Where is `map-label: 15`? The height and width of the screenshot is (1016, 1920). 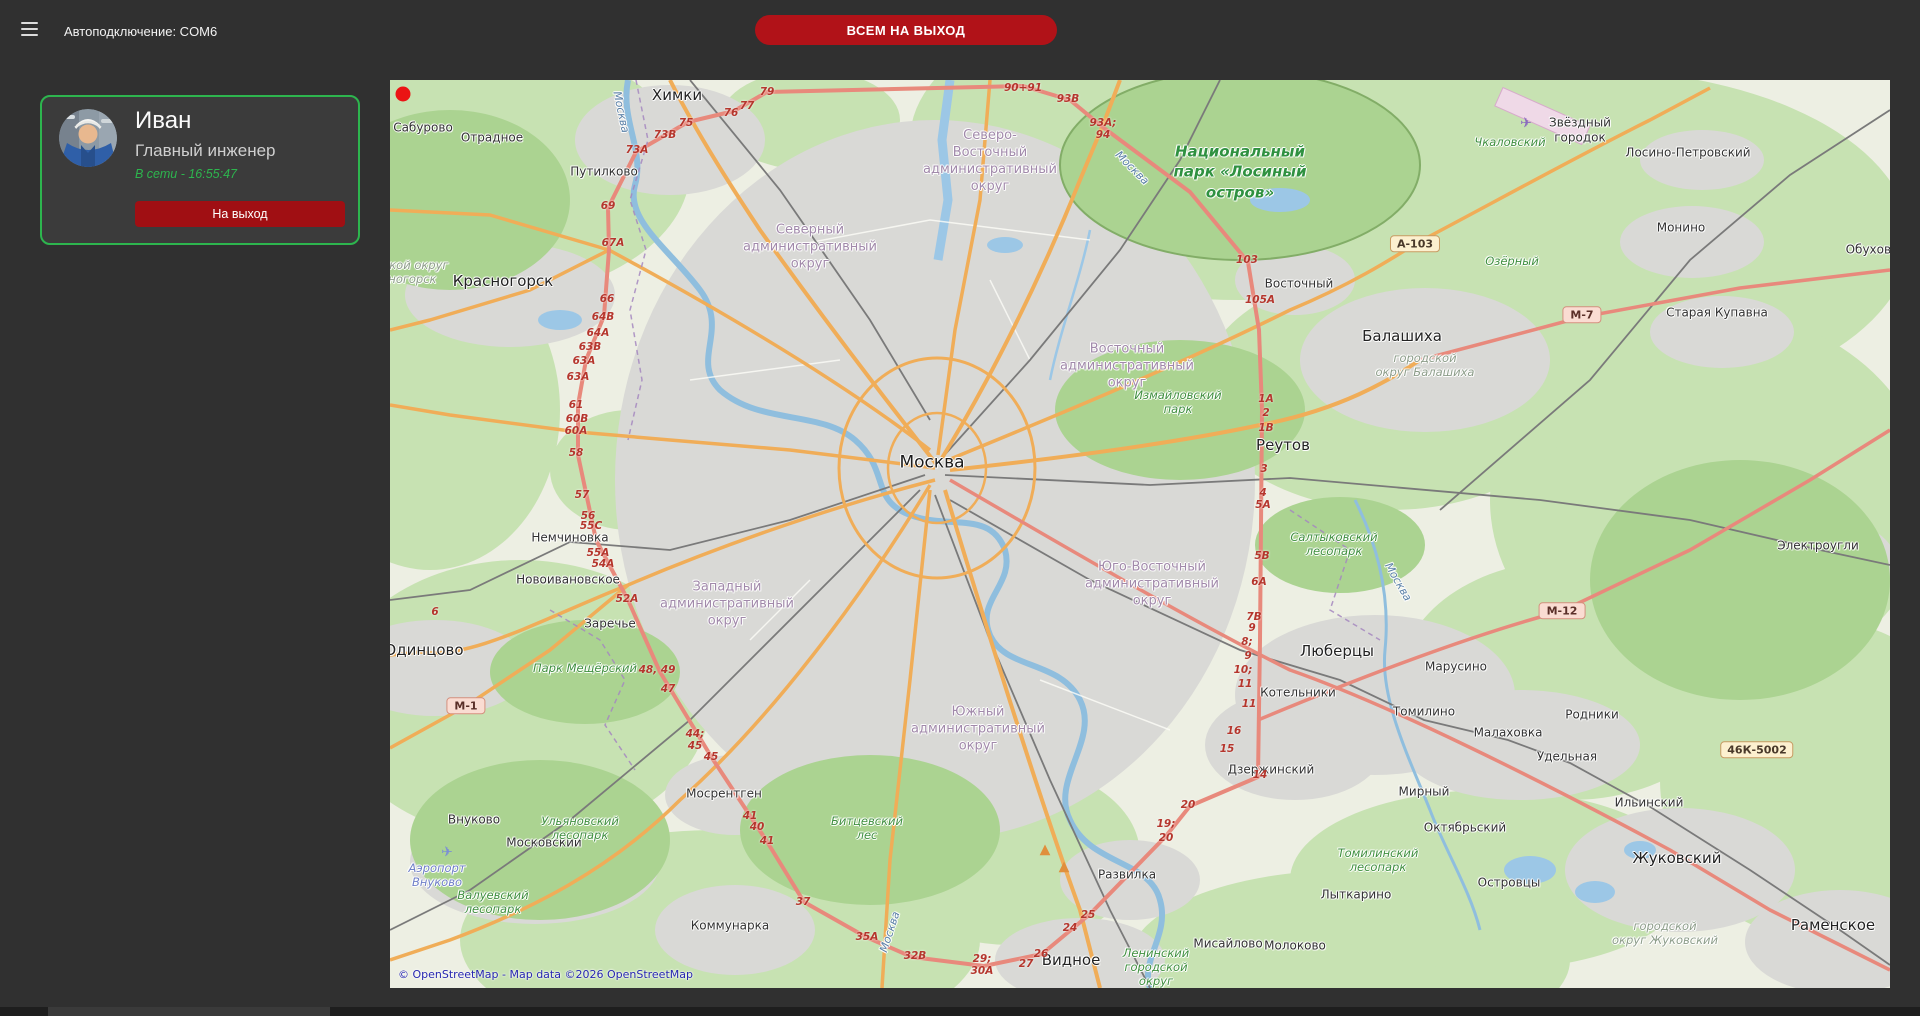 map-label: 15 is located at coordinates (1227, 748).